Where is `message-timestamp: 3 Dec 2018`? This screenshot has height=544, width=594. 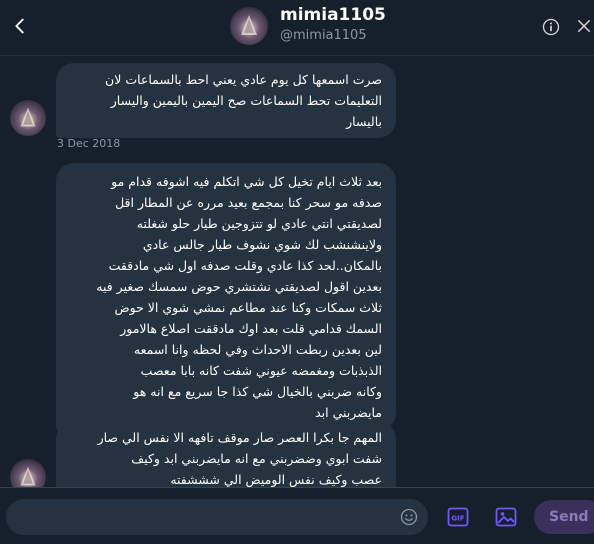 message-timestamp: 3 Dec 2018 is located at coordinates (89, 143).